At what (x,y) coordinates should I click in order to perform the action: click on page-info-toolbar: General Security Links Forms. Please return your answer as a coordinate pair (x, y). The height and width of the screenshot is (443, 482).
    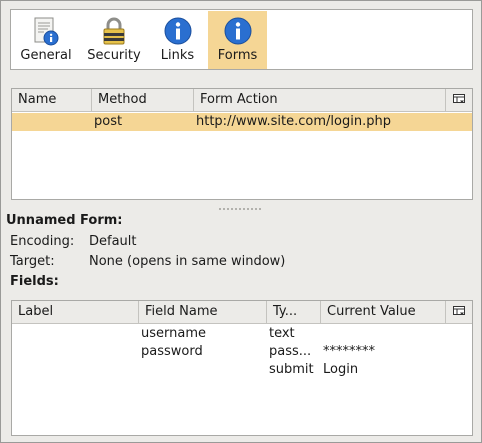
    Looking at the image, I should click on (241, 39).